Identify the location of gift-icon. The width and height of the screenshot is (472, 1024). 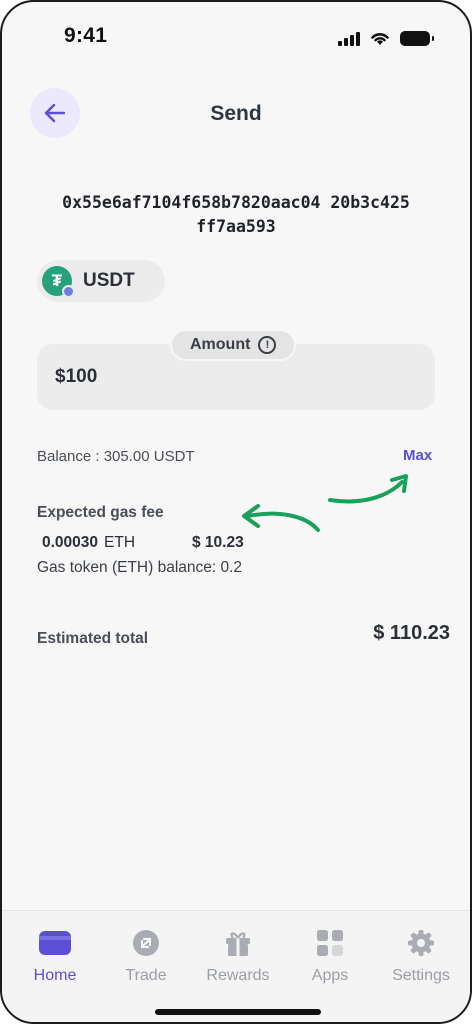
(238, 943).